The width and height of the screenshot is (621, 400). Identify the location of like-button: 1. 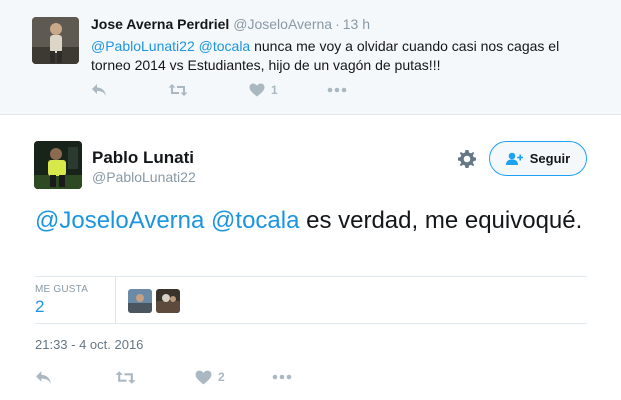
(263, 90).